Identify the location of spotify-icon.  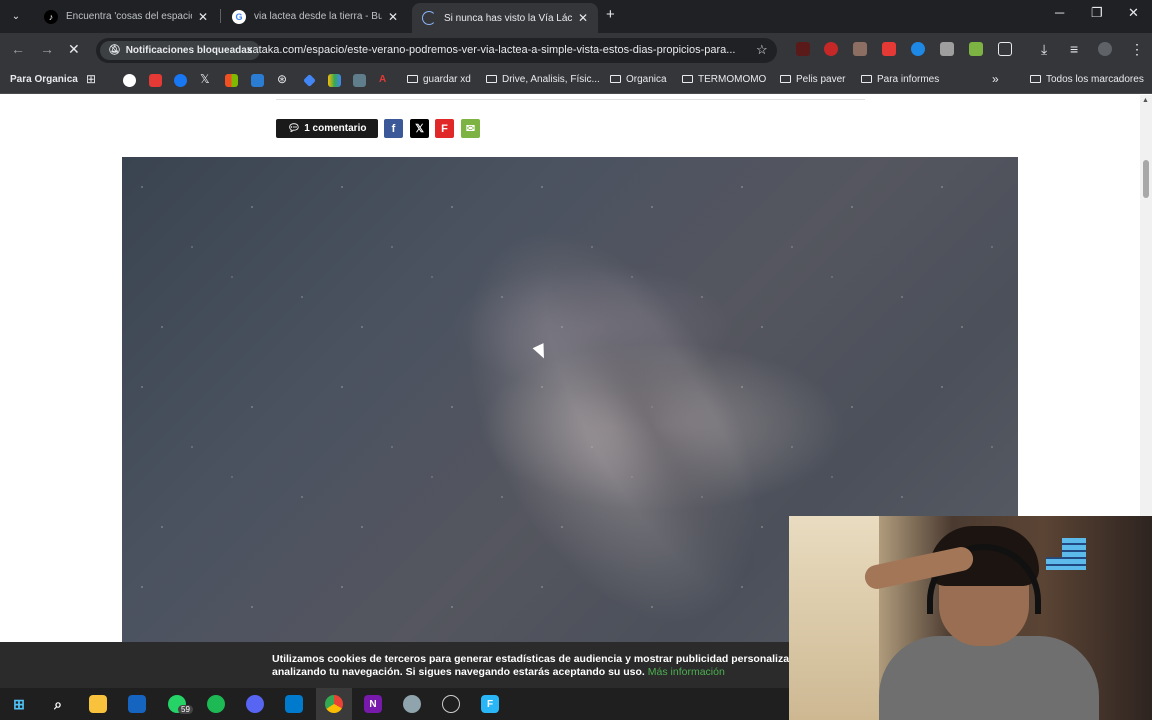
(216, 704).